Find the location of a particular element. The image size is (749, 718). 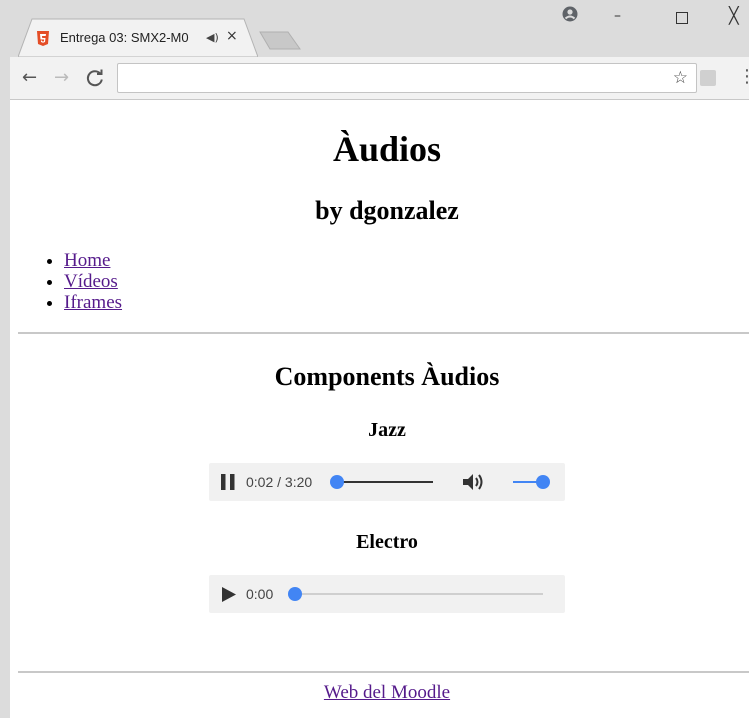

section-title: Components Àudios is located at coordinates (387, 376).